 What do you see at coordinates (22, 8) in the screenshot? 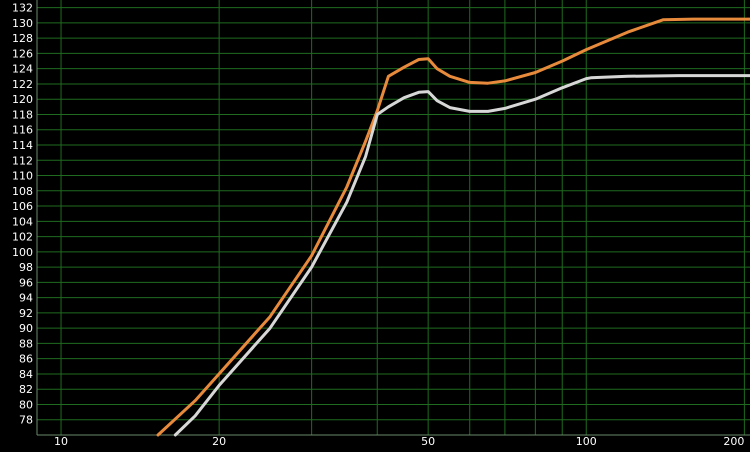
I see `y-tick-label: 132` at bounding box center [22, 8].